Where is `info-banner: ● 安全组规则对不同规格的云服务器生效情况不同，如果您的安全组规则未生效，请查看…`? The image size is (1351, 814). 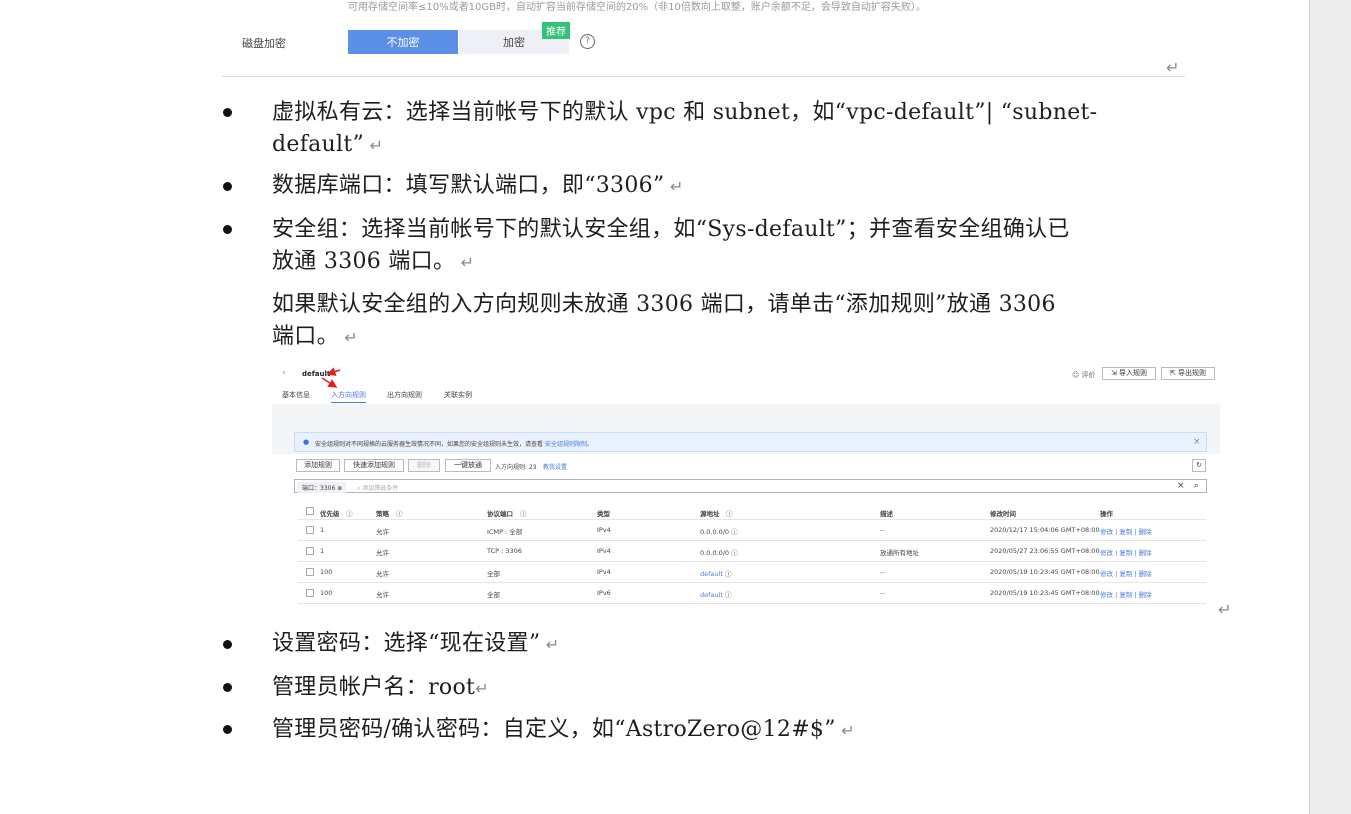
info-banner: ● 安全组规则对不同规格的云服务器生效情况不同，如果您的安全组规则未生效，请查看… is located at coordinates (750, 442).